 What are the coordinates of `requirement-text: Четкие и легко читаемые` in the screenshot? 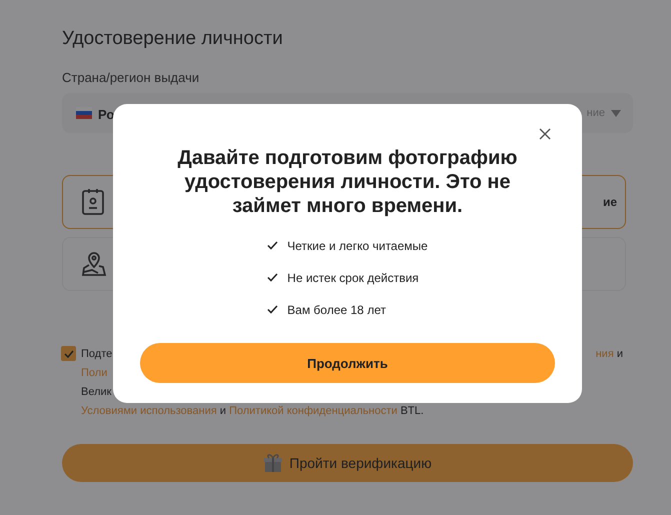 It's located at (357, 245).